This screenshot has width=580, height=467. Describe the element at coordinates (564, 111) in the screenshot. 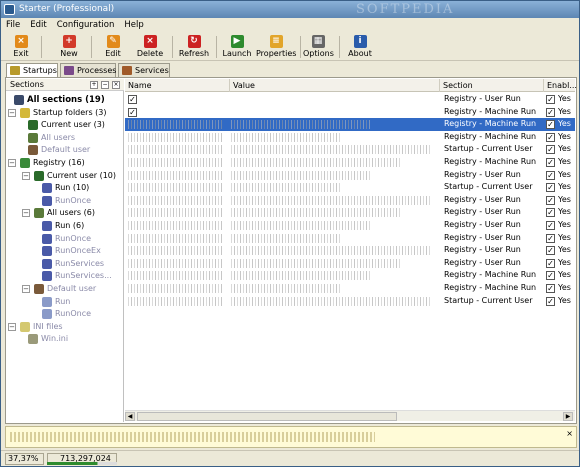

I see `row-enabled: Yes` at that location.